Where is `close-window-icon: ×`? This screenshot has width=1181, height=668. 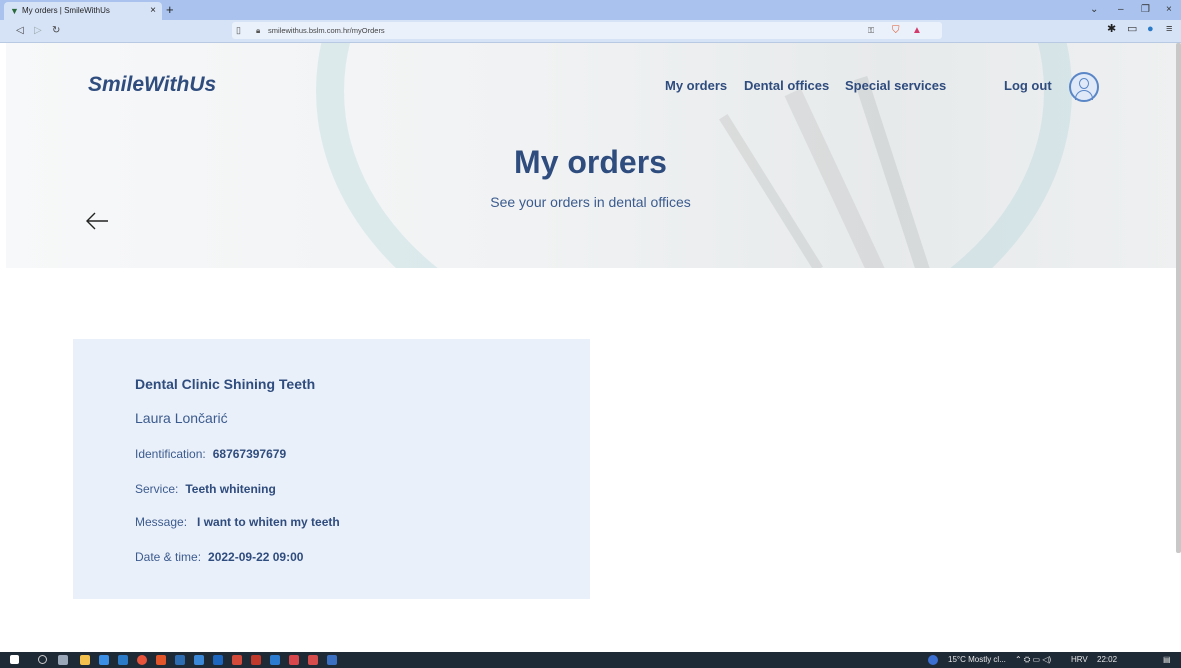
close-window-icon: × is located at coordinates (1169, 10).